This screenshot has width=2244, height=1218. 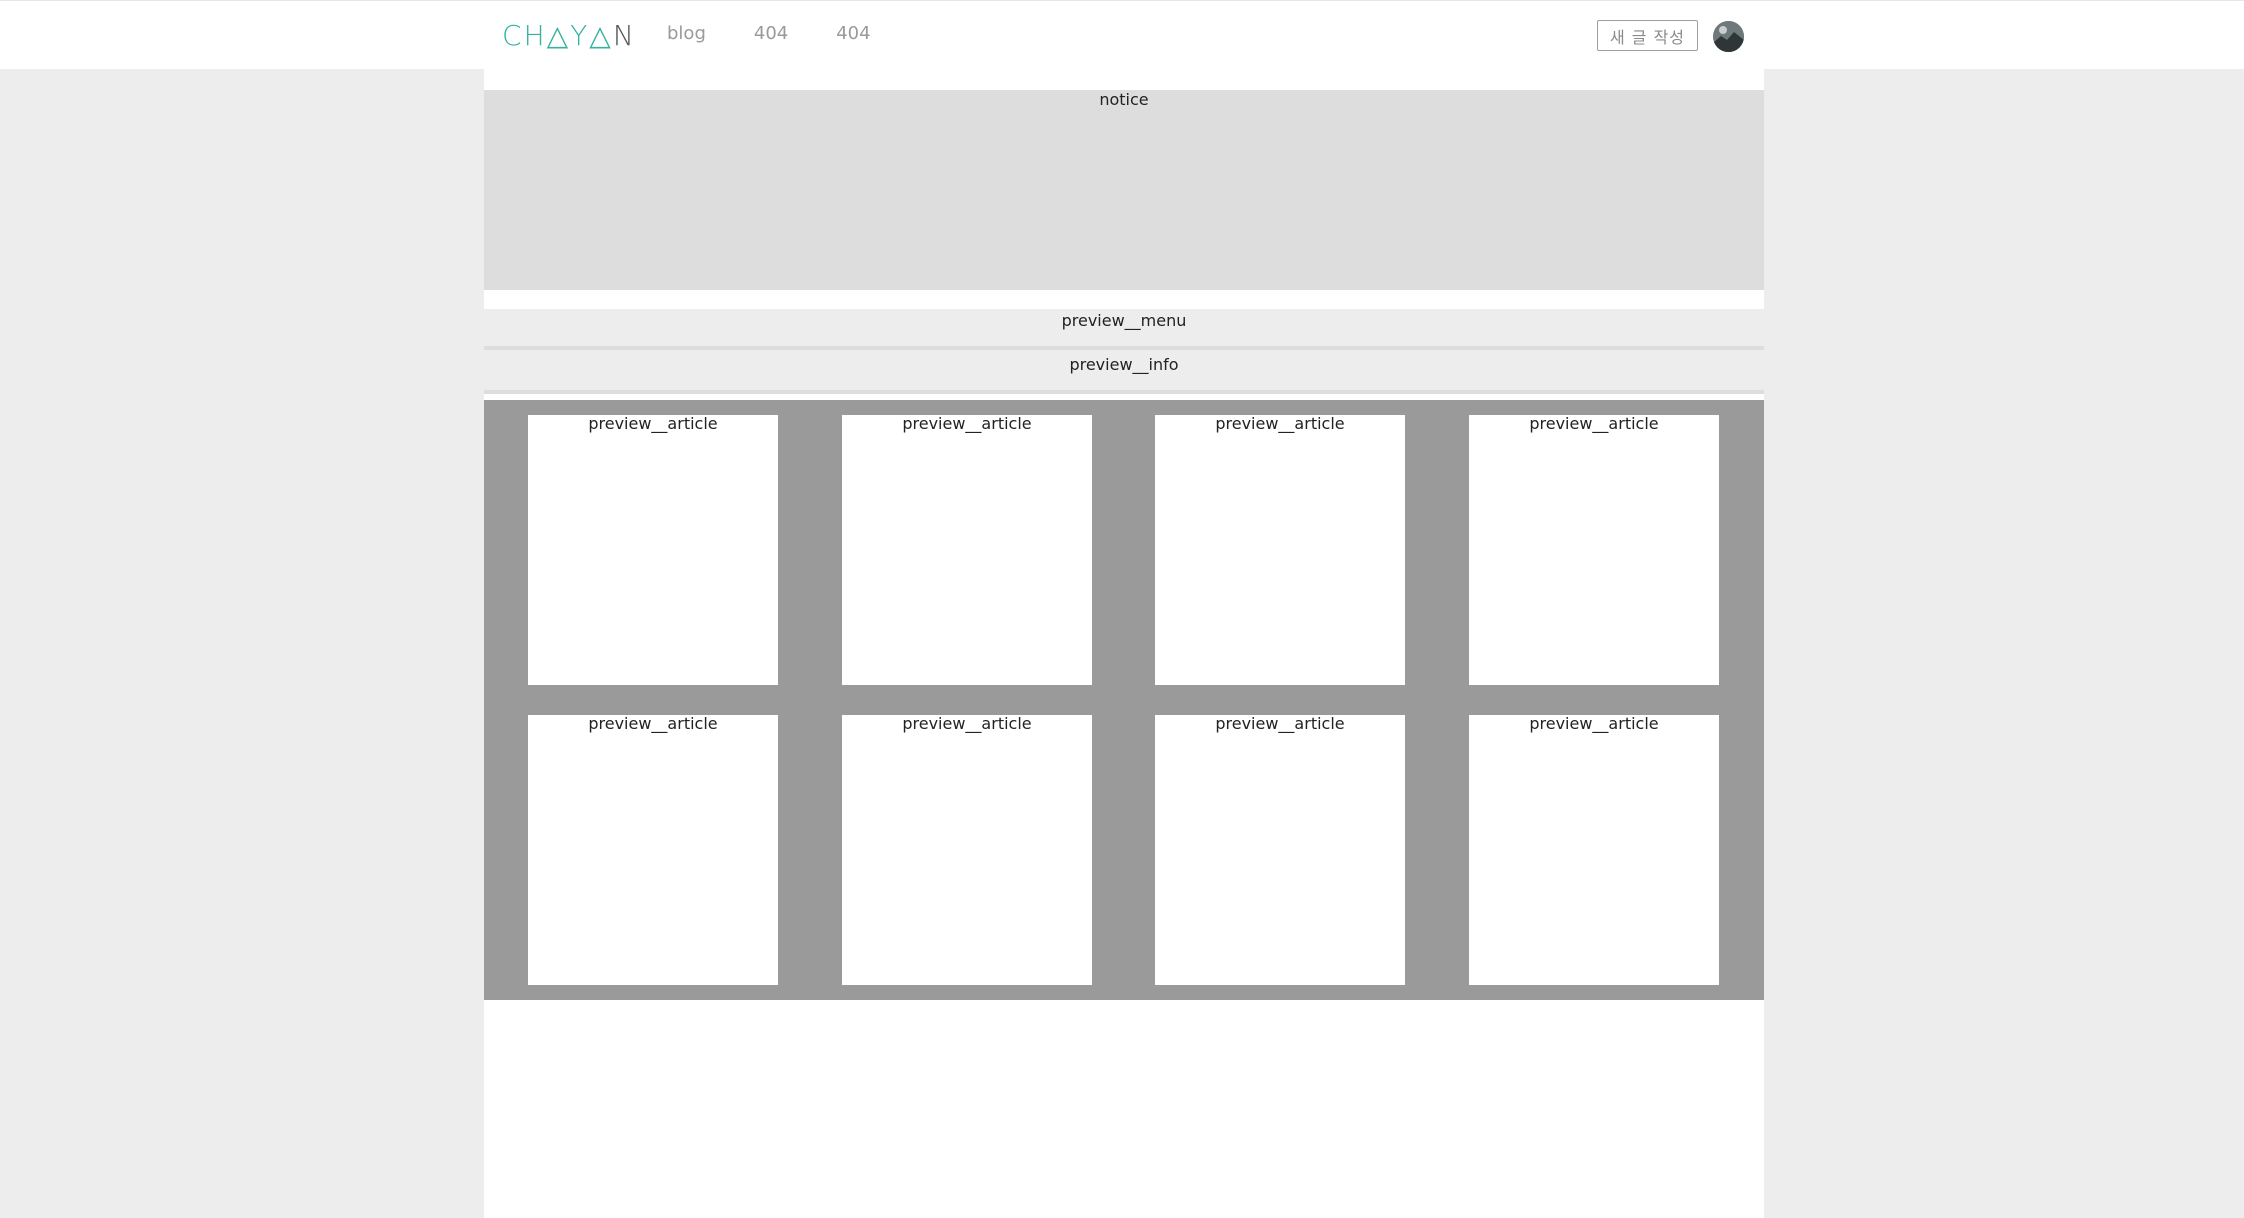 I want to click on nav-link-404-second: 404, so click(x=853, y=33).